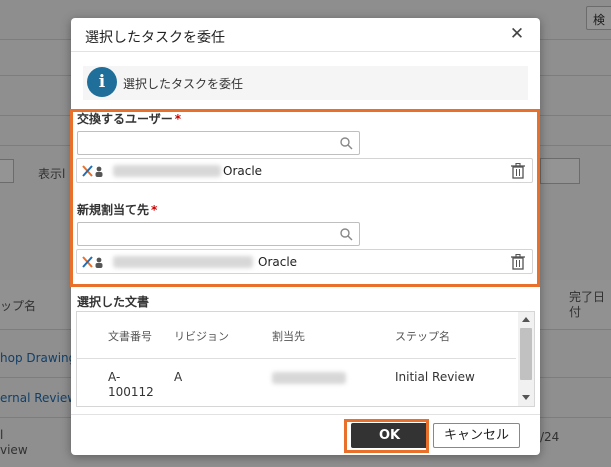 The width and height of the screenshot is (611, 467). I want to click on redacted-assignee, so click(309, 378).